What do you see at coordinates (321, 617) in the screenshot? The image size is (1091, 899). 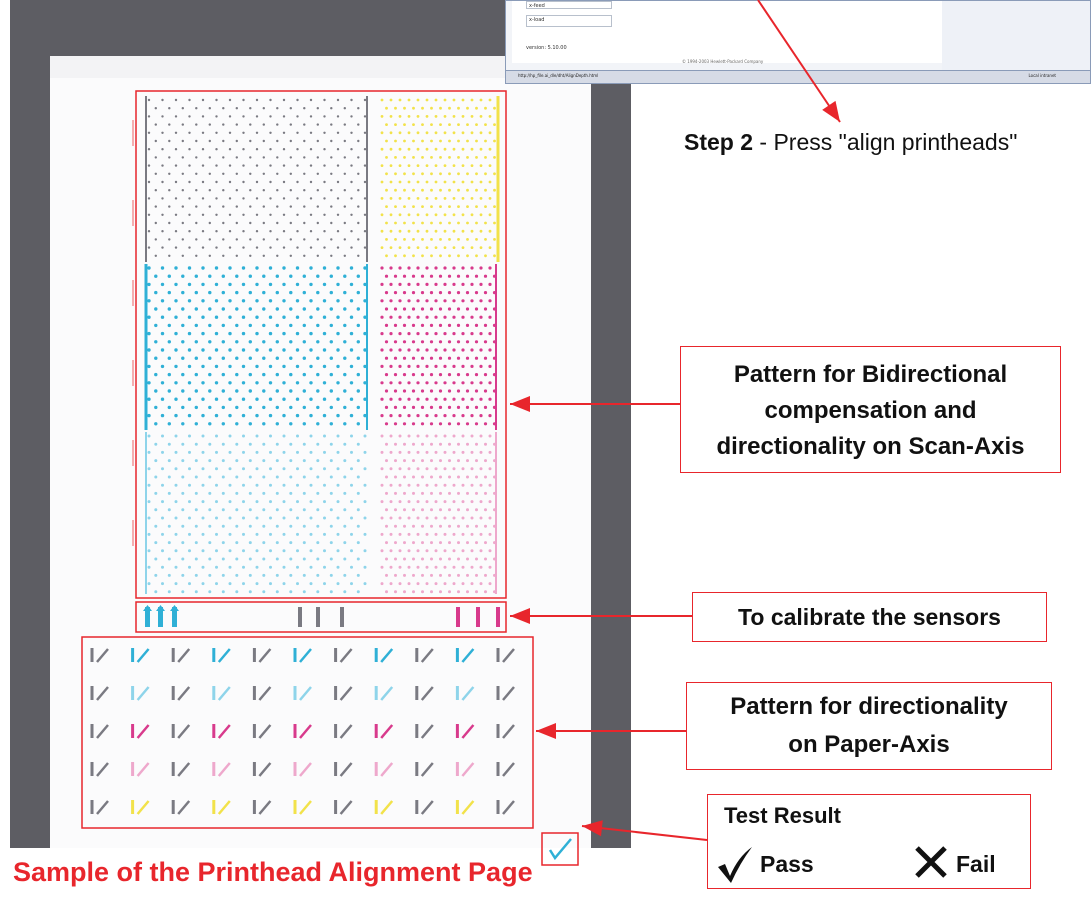 I see `highlight-sensors` at bounding box center [321, 617].